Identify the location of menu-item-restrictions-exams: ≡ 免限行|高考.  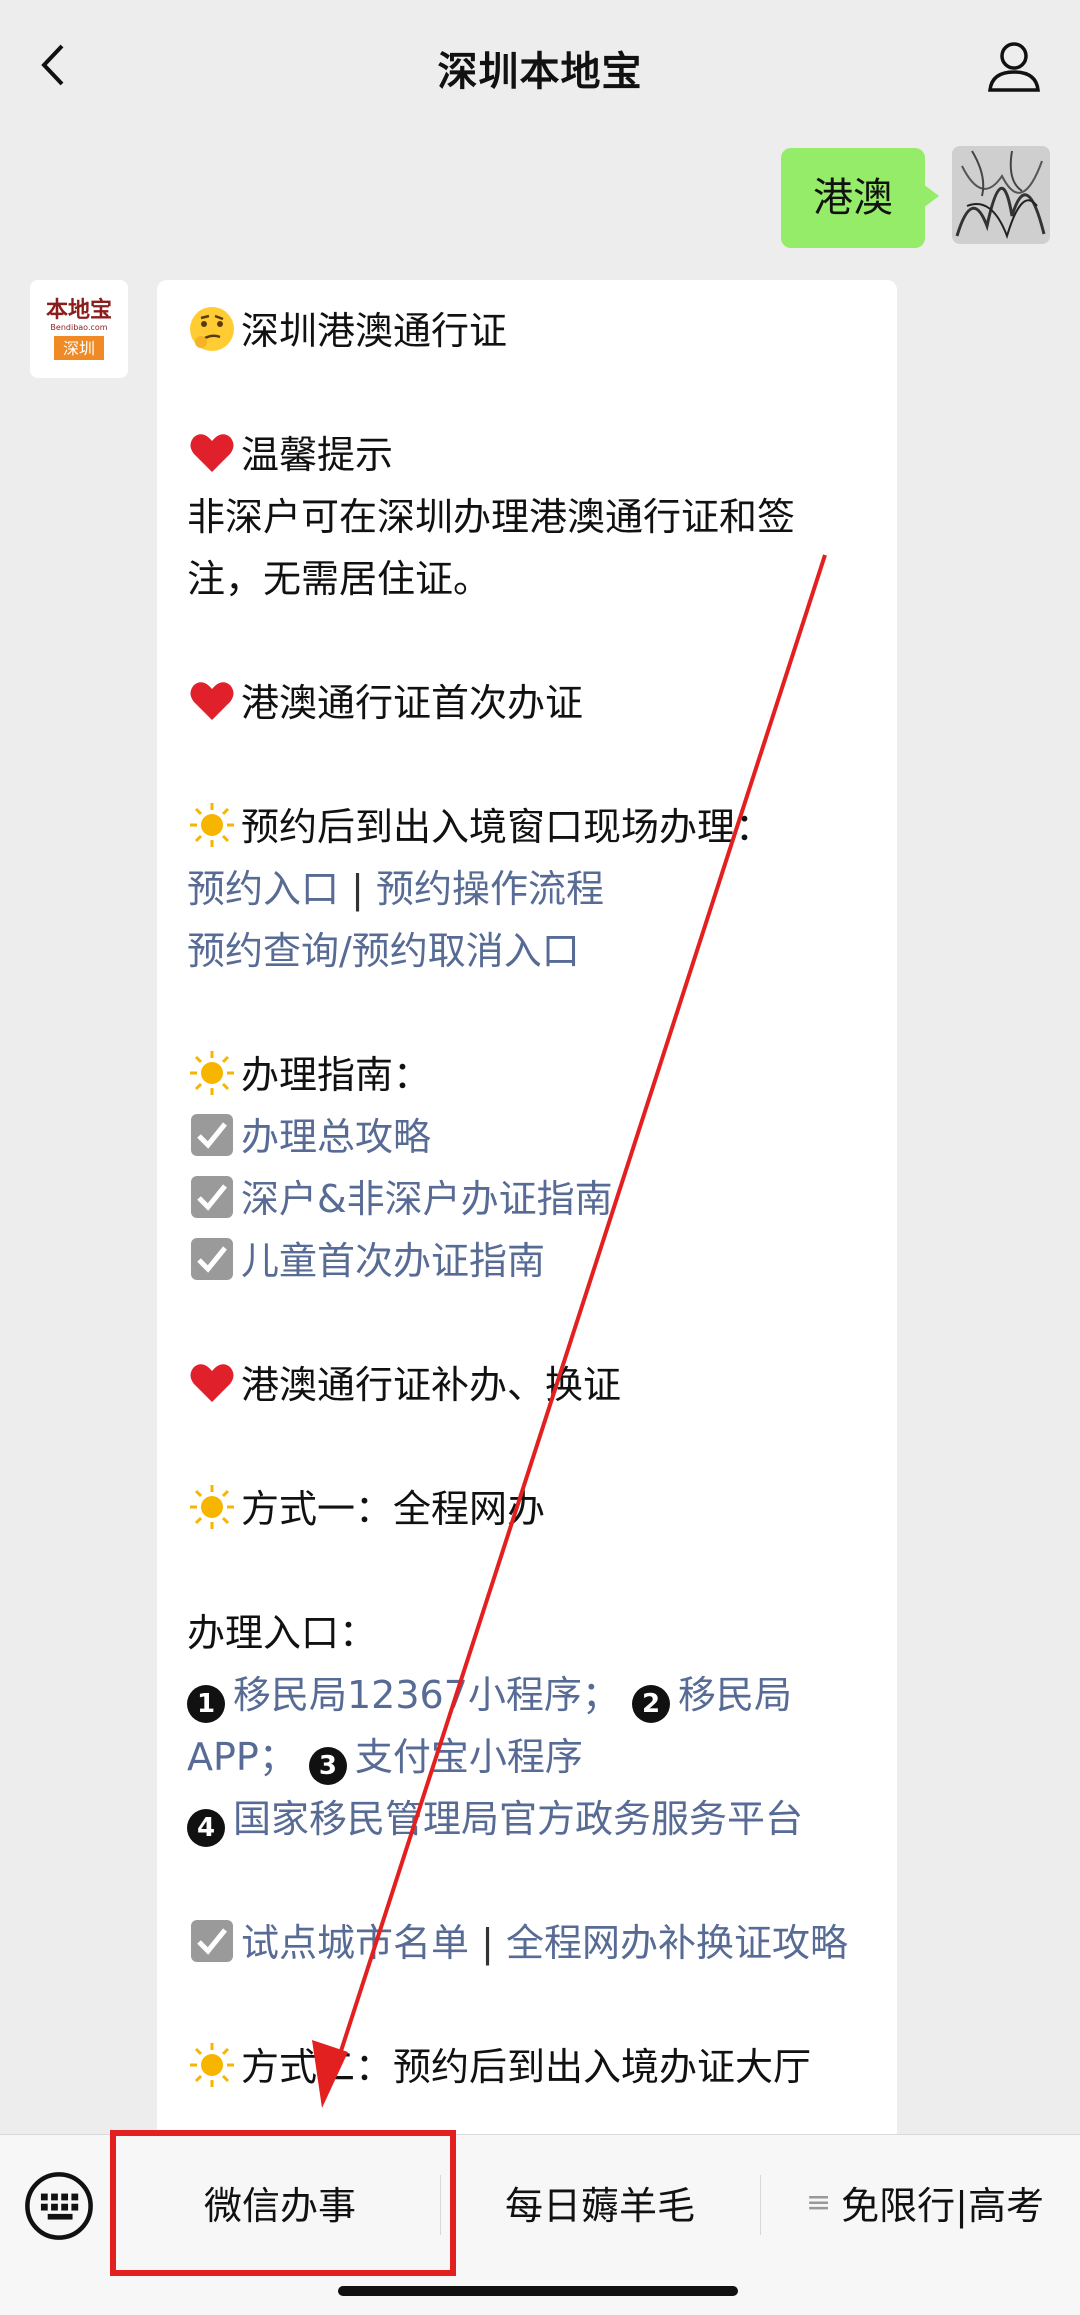
(925, 2202).